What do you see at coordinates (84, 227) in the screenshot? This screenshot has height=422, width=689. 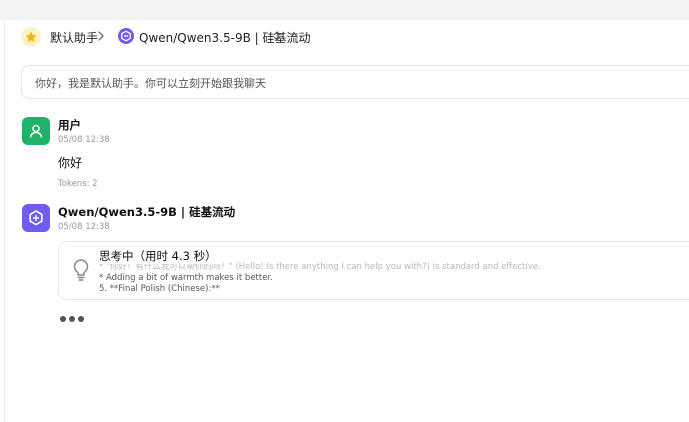 I see `assistant-message-time: 05/08 12:38` at bounding box center [84, 227].